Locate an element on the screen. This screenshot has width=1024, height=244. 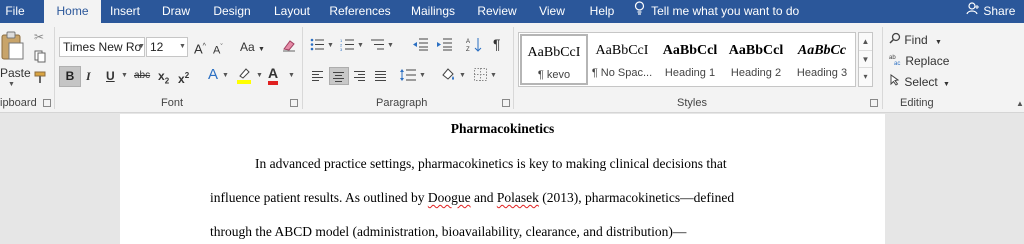
style-kevo: AaBbCcI ¶ kevo is located at coordinates (554, 59).